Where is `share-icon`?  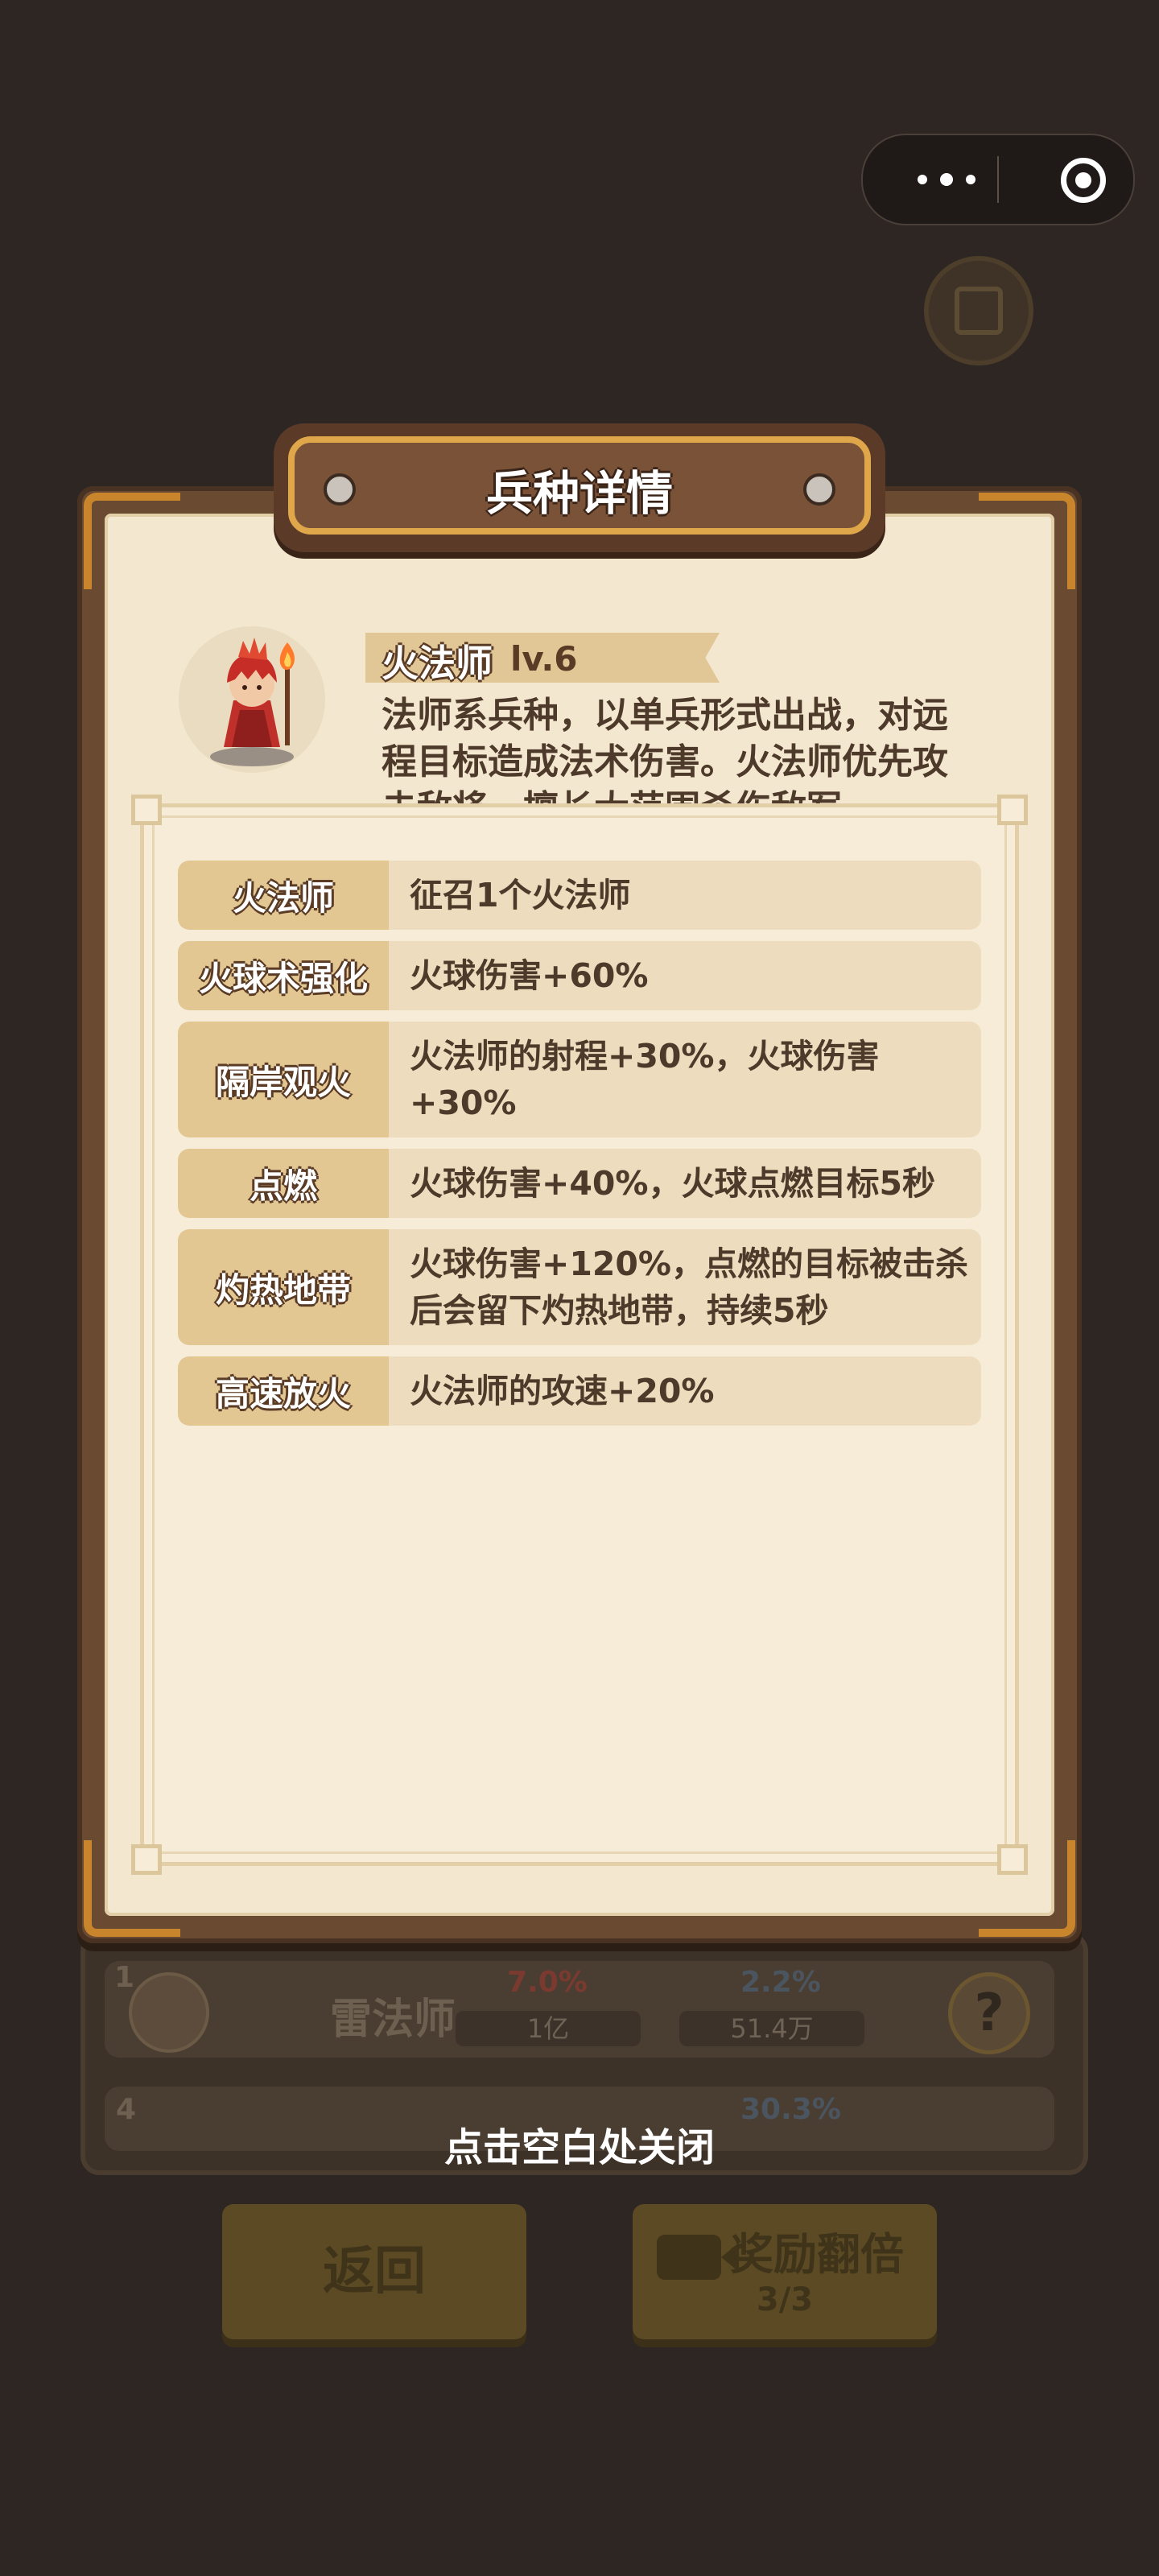 share-icon is located at coordinates (979, 311).